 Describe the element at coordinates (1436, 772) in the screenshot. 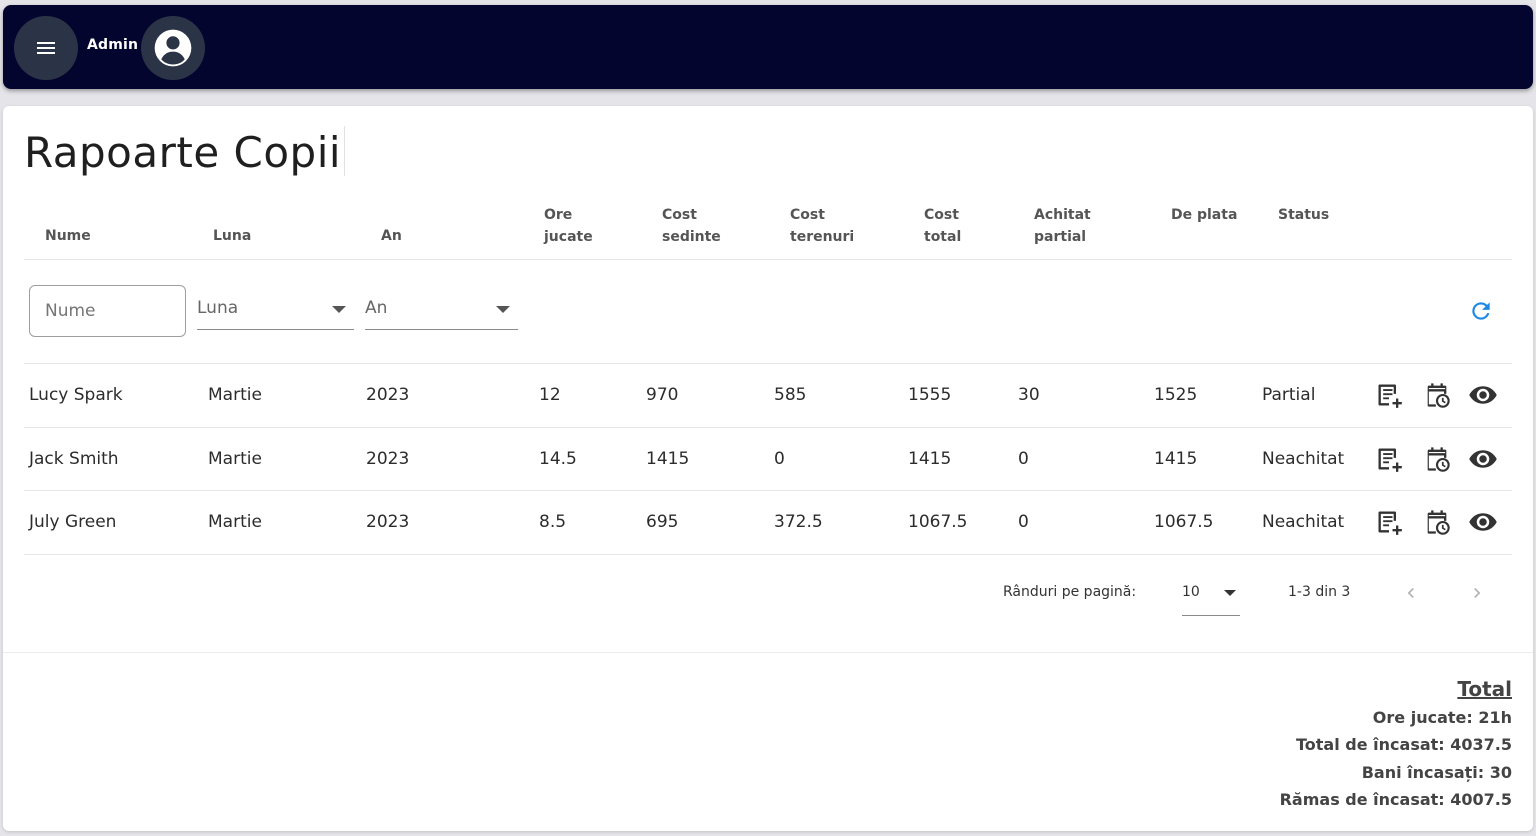

I see `total-collected: Bani încasați: 30` at that location.